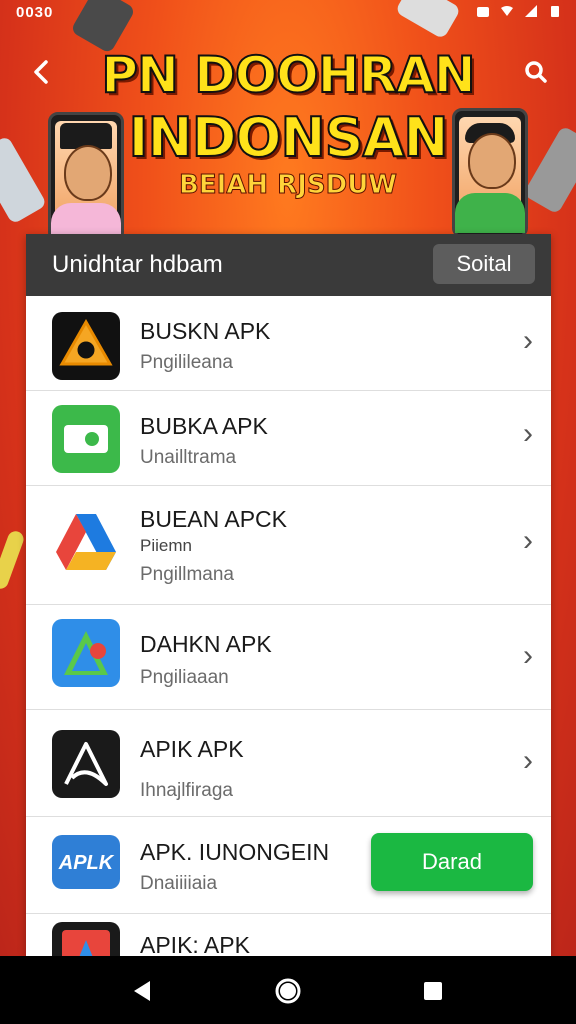 This screenshot has width=576, height=1024. I want to click on list-item: APIK: APK ›, so click(288, 935).